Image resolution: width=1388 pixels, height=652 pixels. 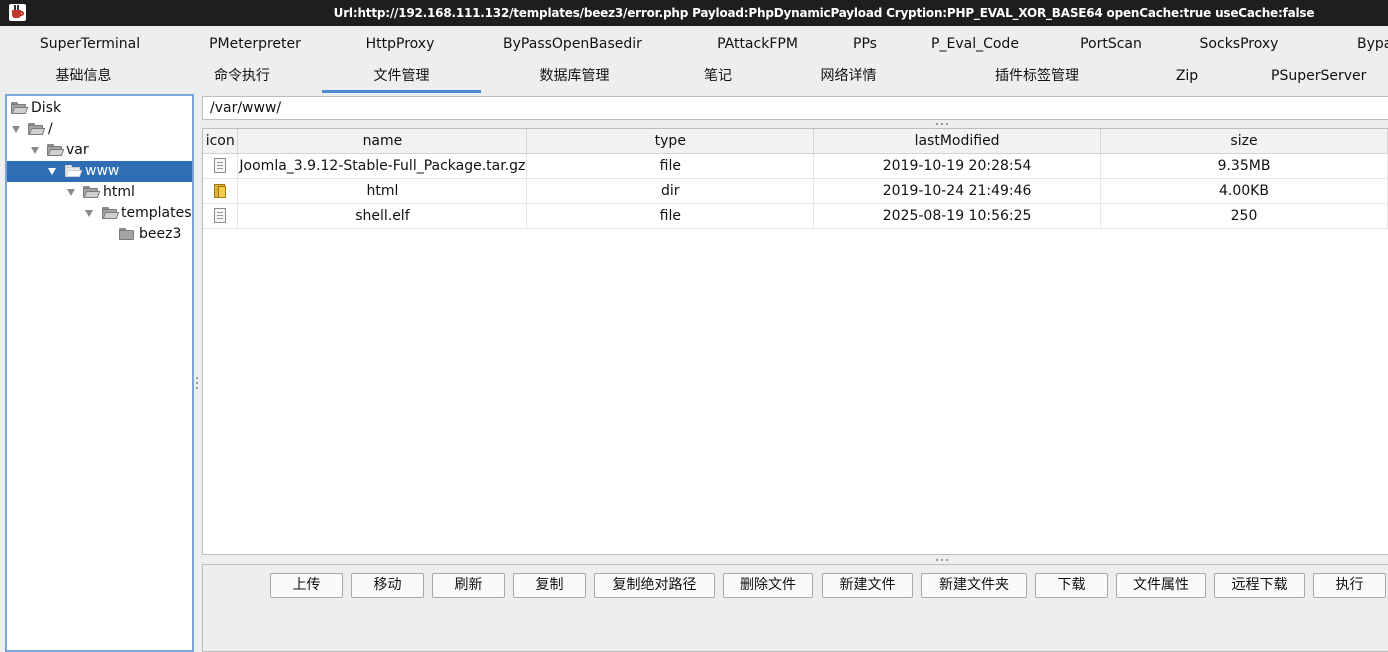 I want to click on delete-file-button: 删除文件, so click(x=768, y=585).